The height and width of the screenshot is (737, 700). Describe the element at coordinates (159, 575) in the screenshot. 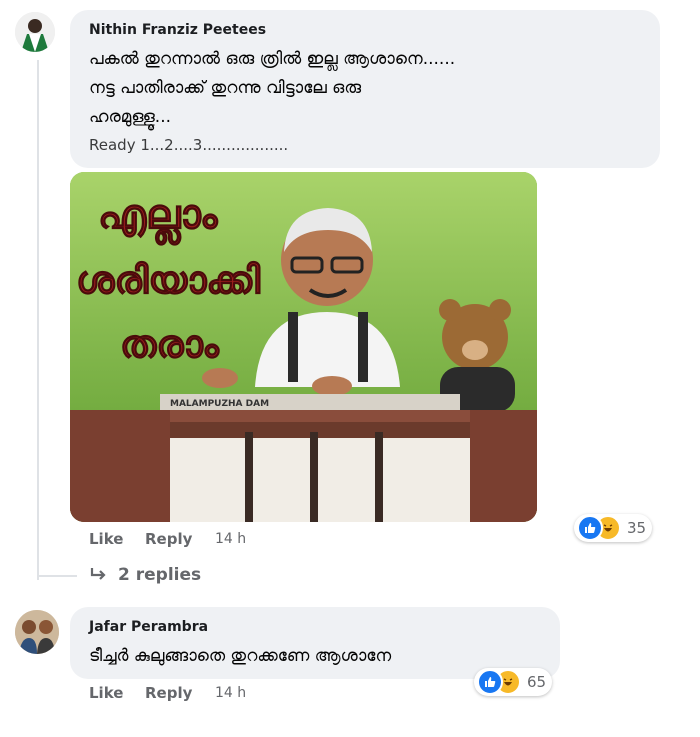

I see `replies-count: 2 replies` at that location.